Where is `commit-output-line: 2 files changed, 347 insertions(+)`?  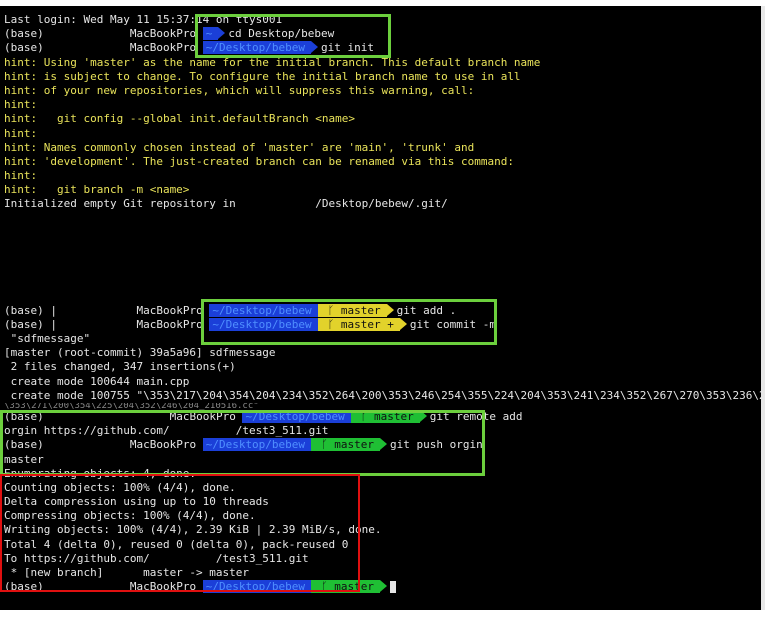
commit-output-line: 2 files changed, 347 insertions(+) is located at coordinates (120, 367).